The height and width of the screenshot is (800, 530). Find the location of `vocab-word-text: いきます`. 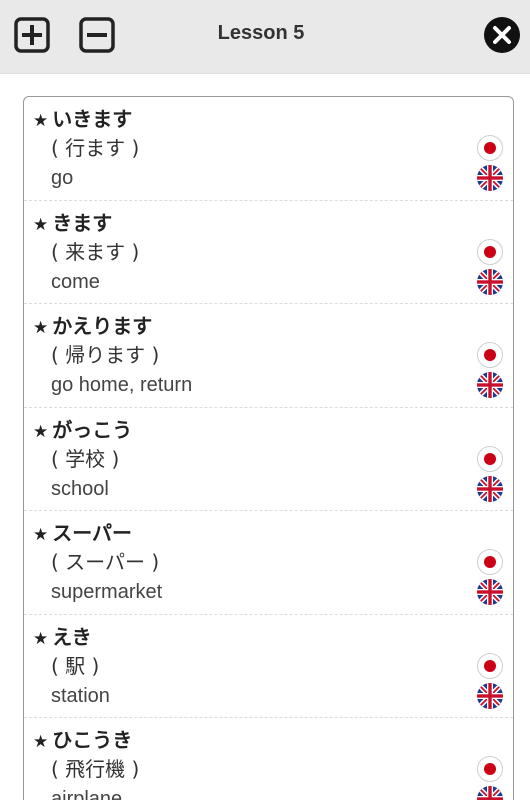

vocab-word-text: いきます is located at coordinates (92, 119).